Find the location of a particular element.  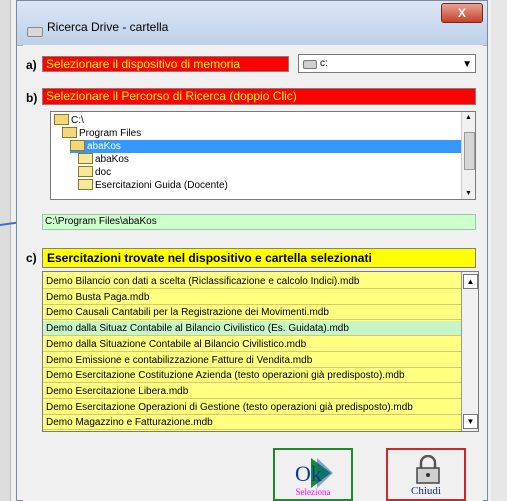

chevron-down-icon: ▼ is located at coordinates (467, 64).